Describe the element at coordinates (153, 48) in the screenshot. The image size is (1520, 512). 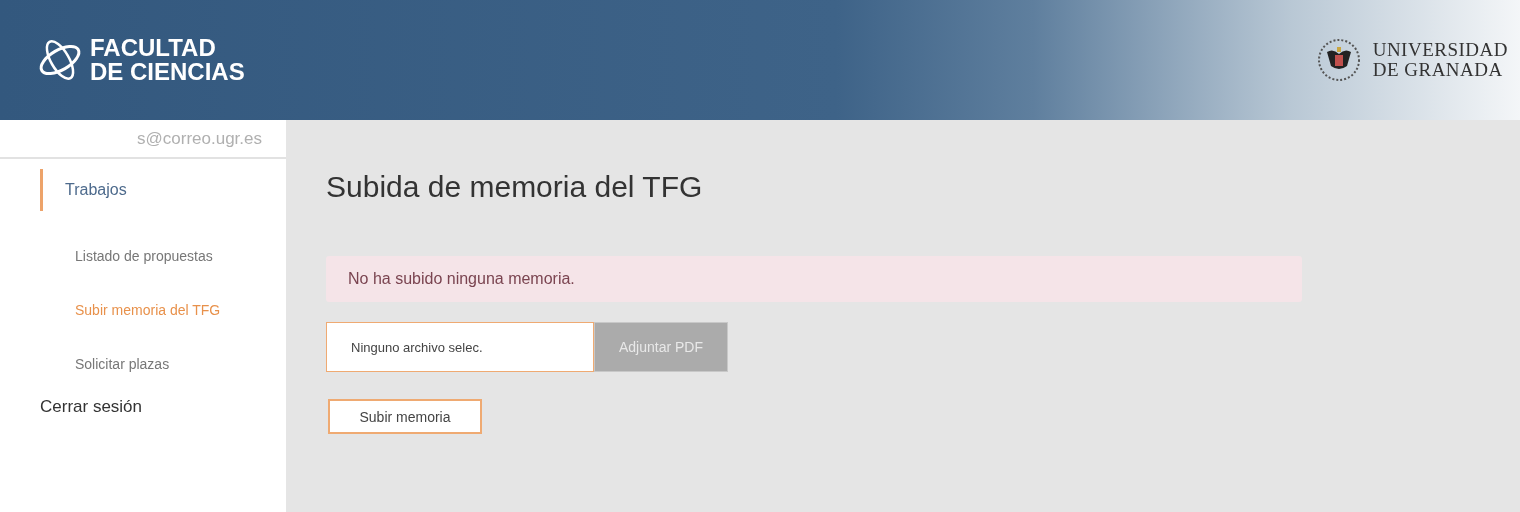
I see `faculty-name: FACULTAD` at that location.